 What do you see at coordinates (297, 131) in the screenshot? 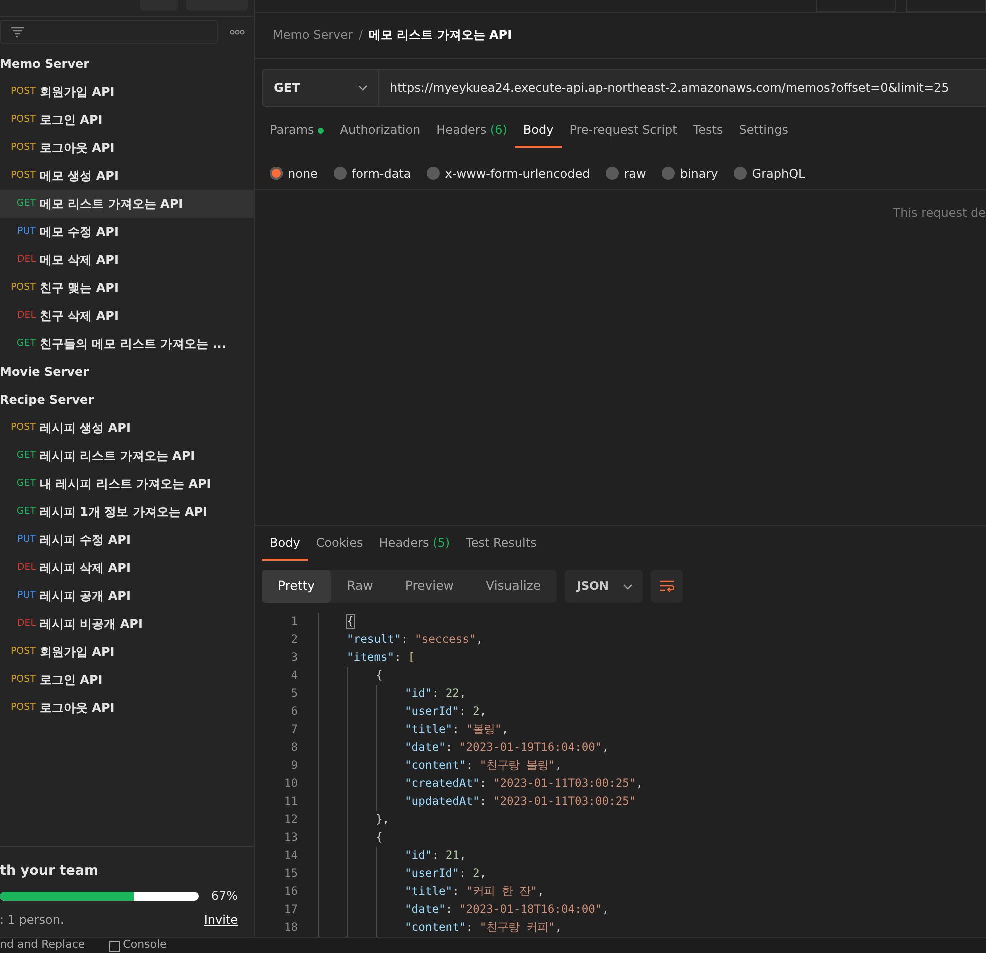
I see `tab: Params` at bounding box center [297, 131].